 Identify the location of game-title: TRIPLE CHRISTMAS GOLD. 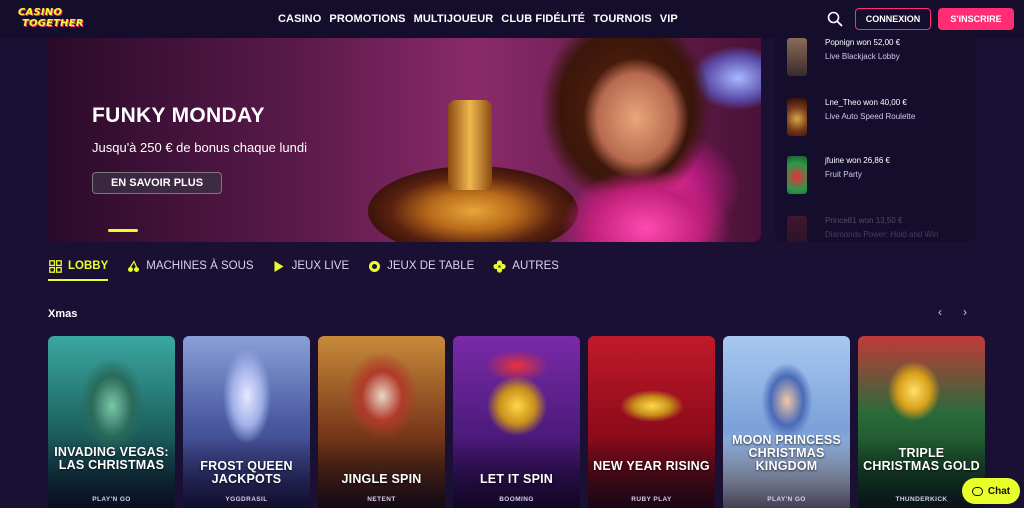
(921, 459).